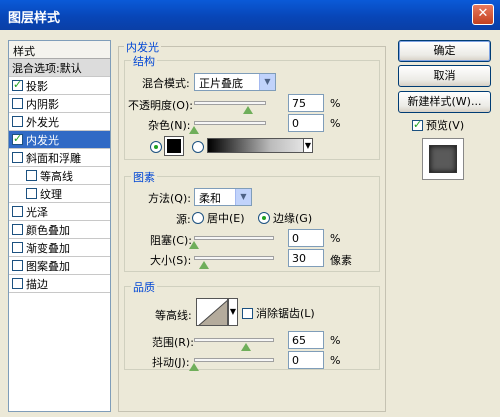 Image resolution: width=500 pixels, height=417 pixels. Describe the element at coordinates (293, 218) in the screenshot. I see `source-edge-label: 边缘(G)` at that location.